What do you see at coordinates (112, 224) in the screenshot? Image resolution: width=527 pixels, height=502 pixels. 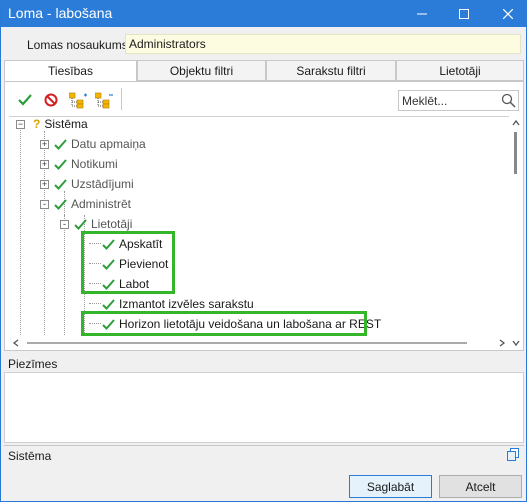 I see `tree-node-label: Lietotāji` at bounding box center [112, 224].